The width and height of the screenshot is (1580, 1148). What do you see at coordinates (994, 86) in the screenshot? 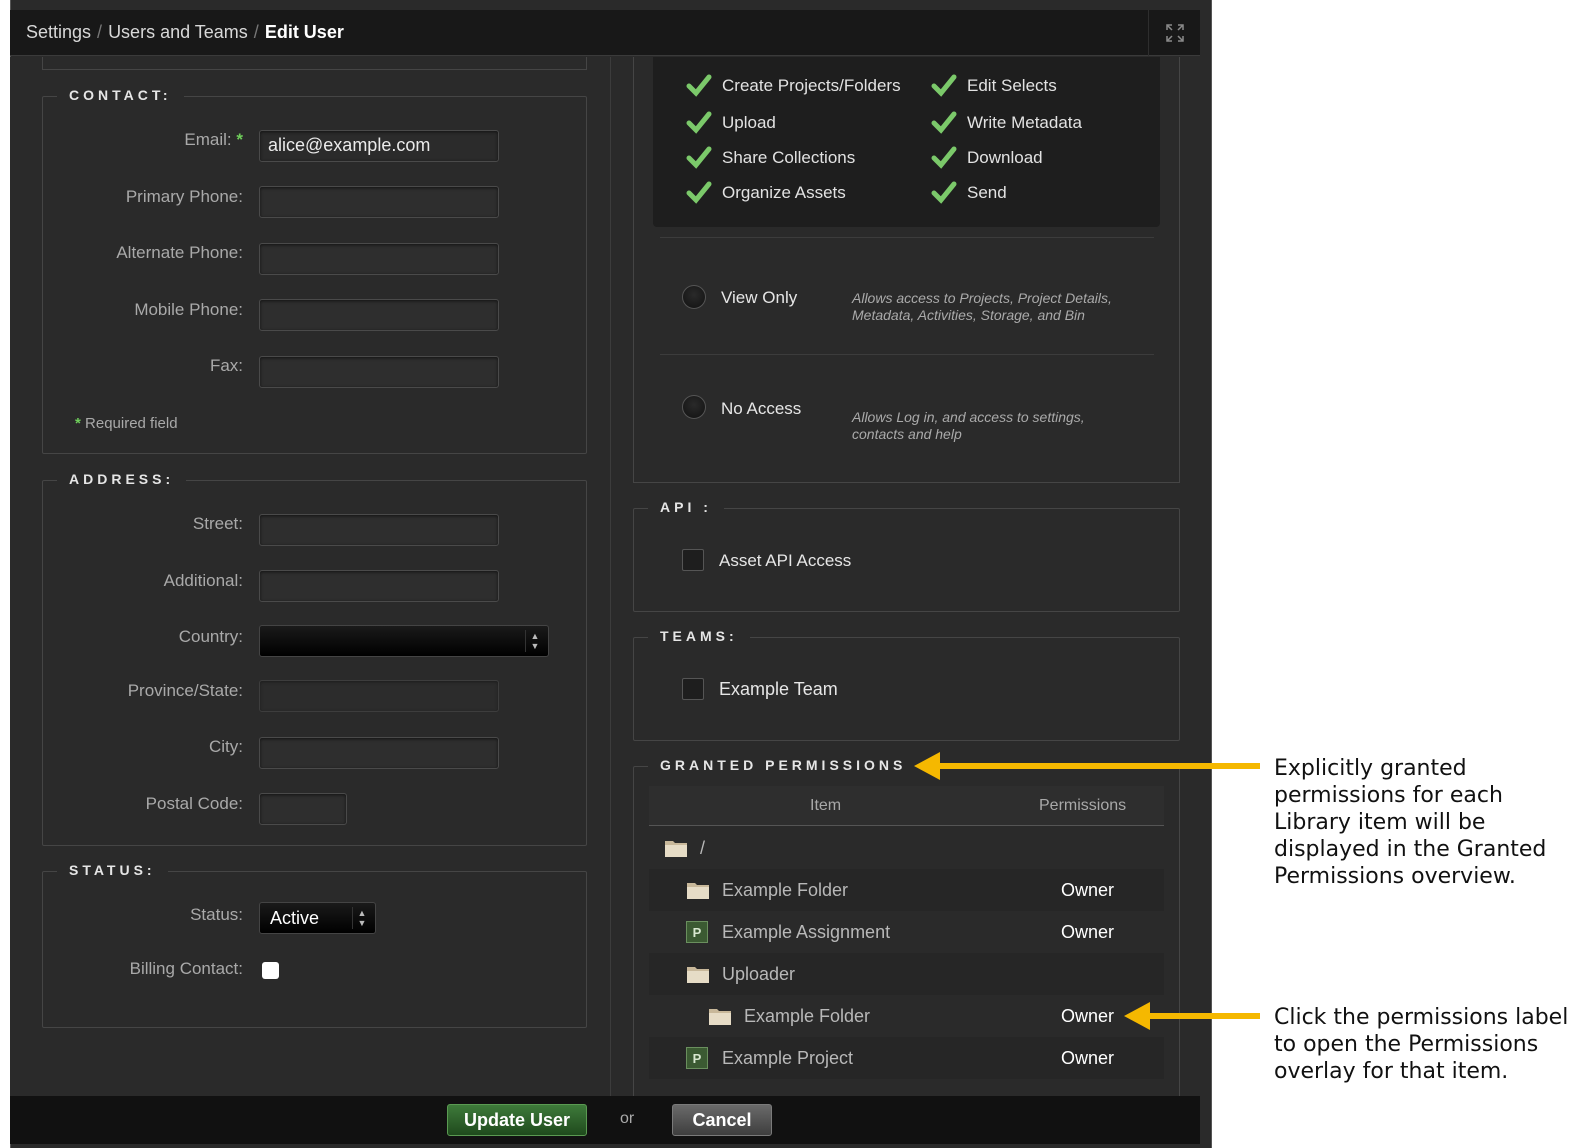
I see `edit-selects-check: Edit Selects` at bounding box center [994, 86].